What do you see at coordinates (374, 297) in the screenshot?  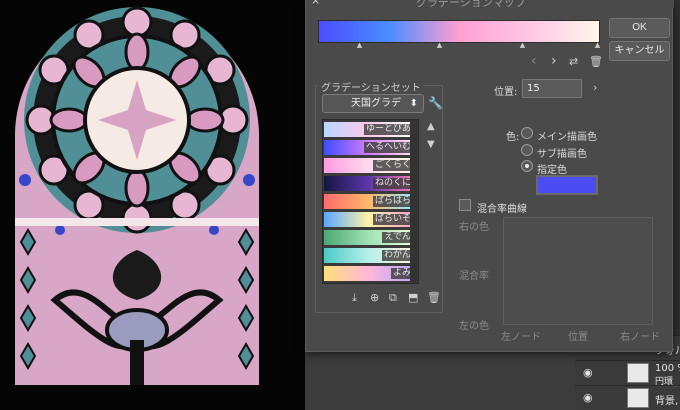 I see `add-icon: ⊕` at bounding box center [374, 297].